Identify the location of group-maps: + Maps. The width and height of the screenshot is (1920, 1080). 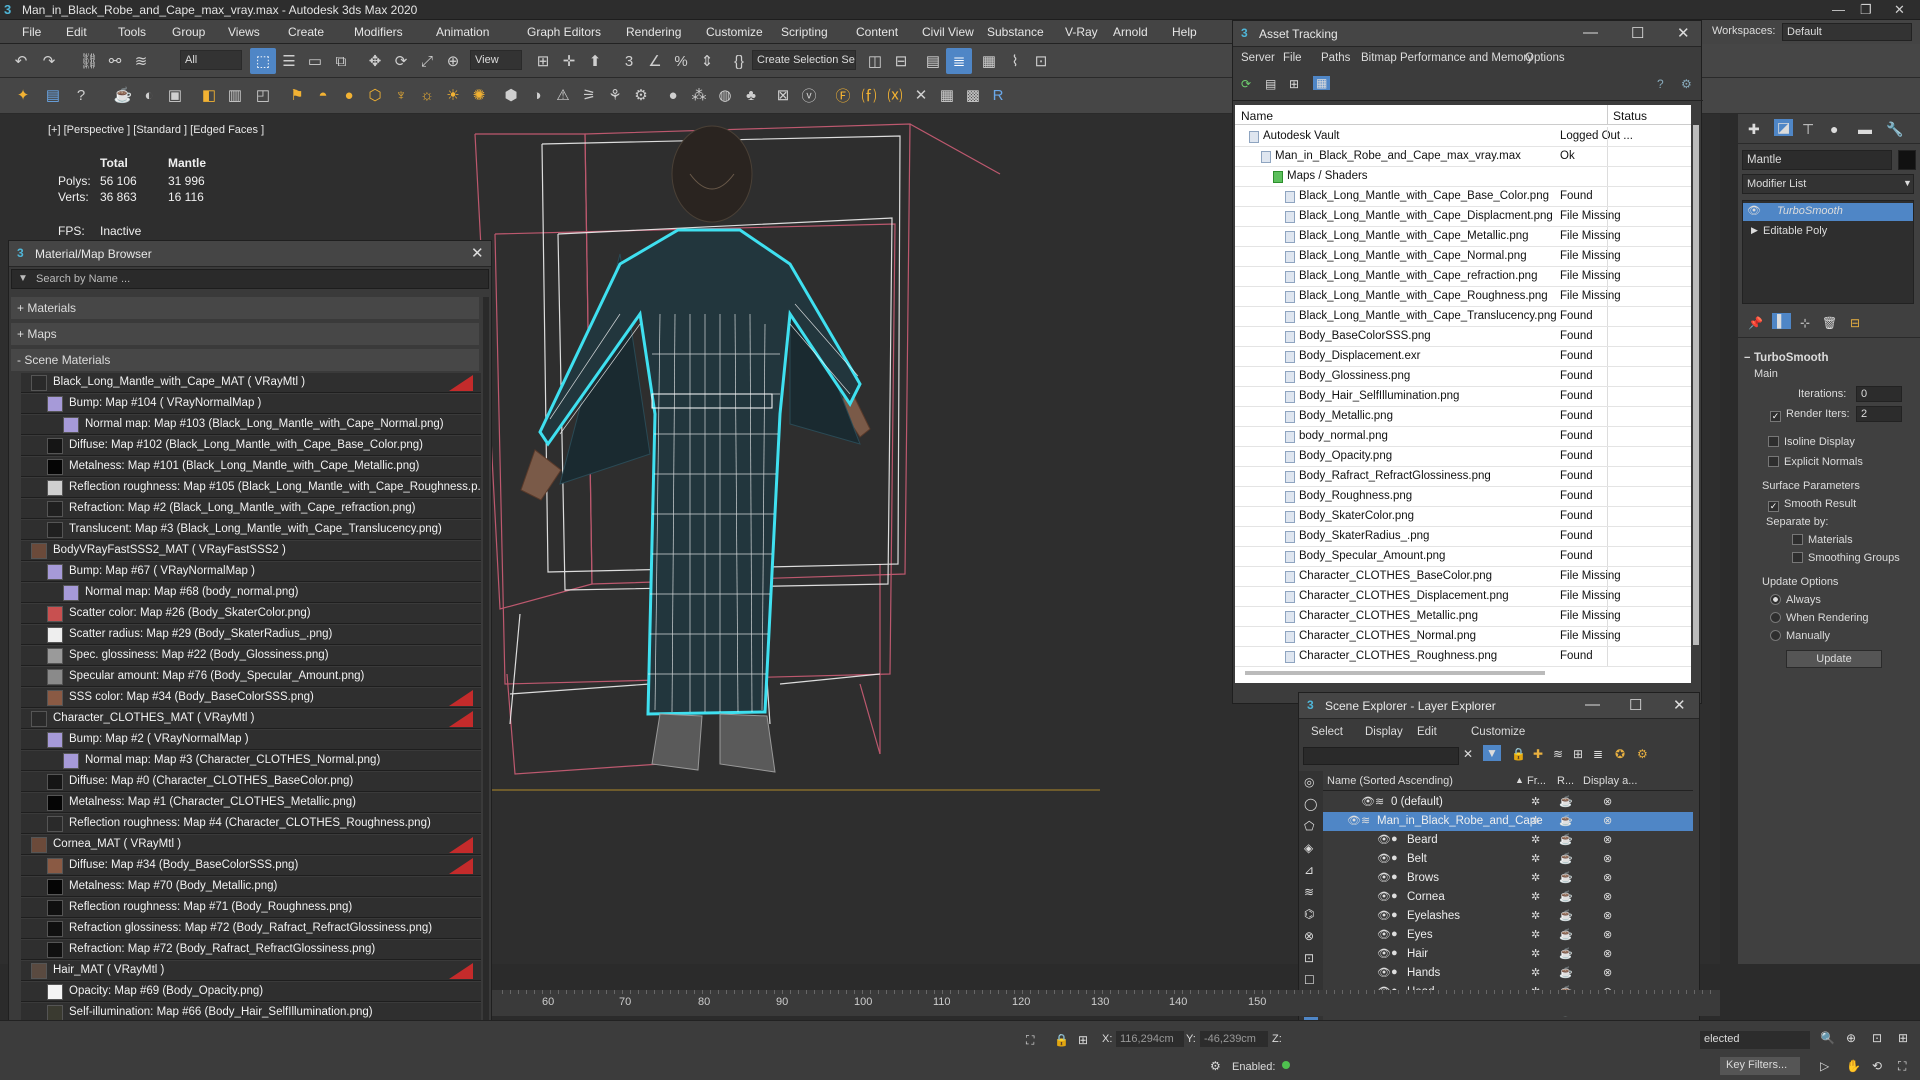
(245, 334).